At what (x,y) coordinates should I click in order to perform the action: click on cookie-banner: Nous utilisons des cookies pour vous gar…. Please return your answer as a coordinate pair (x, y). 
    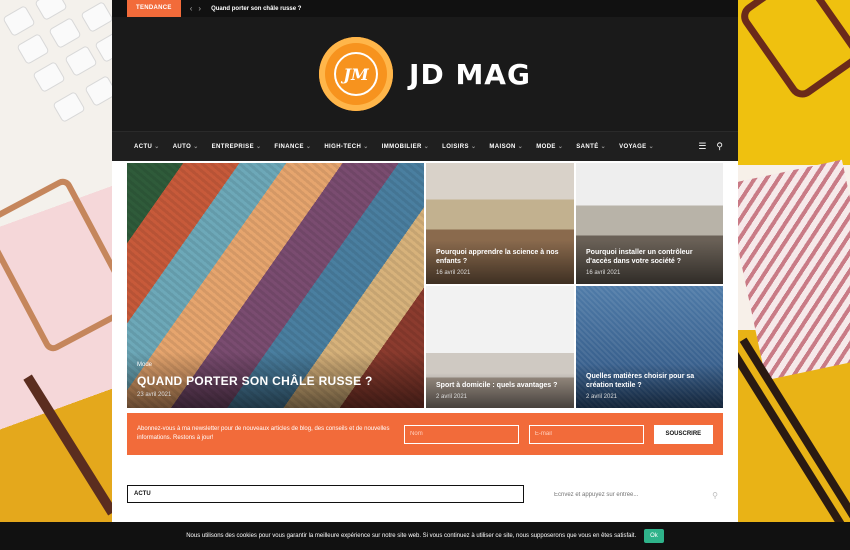
    Looking at the image, I should click on (425, 536).